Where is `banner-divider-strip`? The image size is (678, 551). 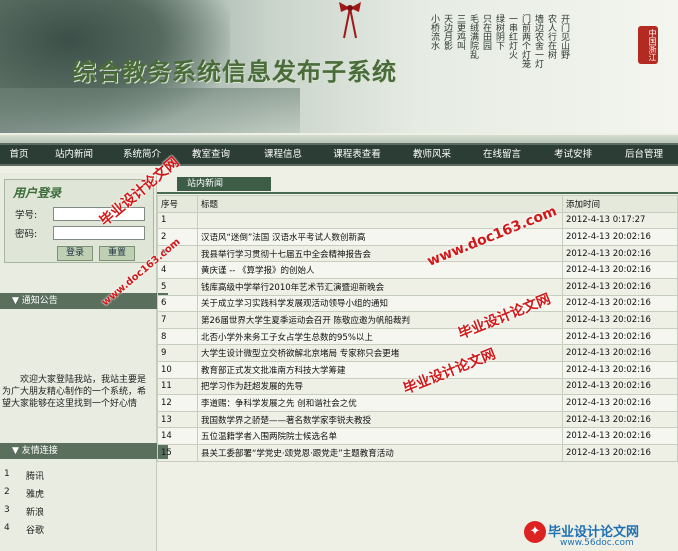 banner-divider-strip is located at coordinates (339, 139).